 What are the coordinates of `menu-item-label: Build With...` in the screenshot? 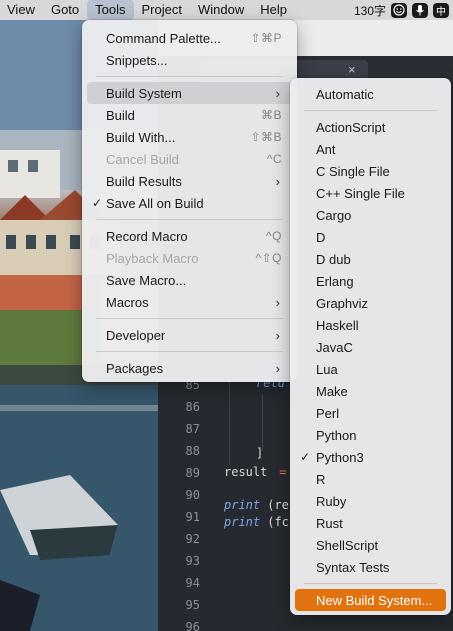 It's located at (141, 137).